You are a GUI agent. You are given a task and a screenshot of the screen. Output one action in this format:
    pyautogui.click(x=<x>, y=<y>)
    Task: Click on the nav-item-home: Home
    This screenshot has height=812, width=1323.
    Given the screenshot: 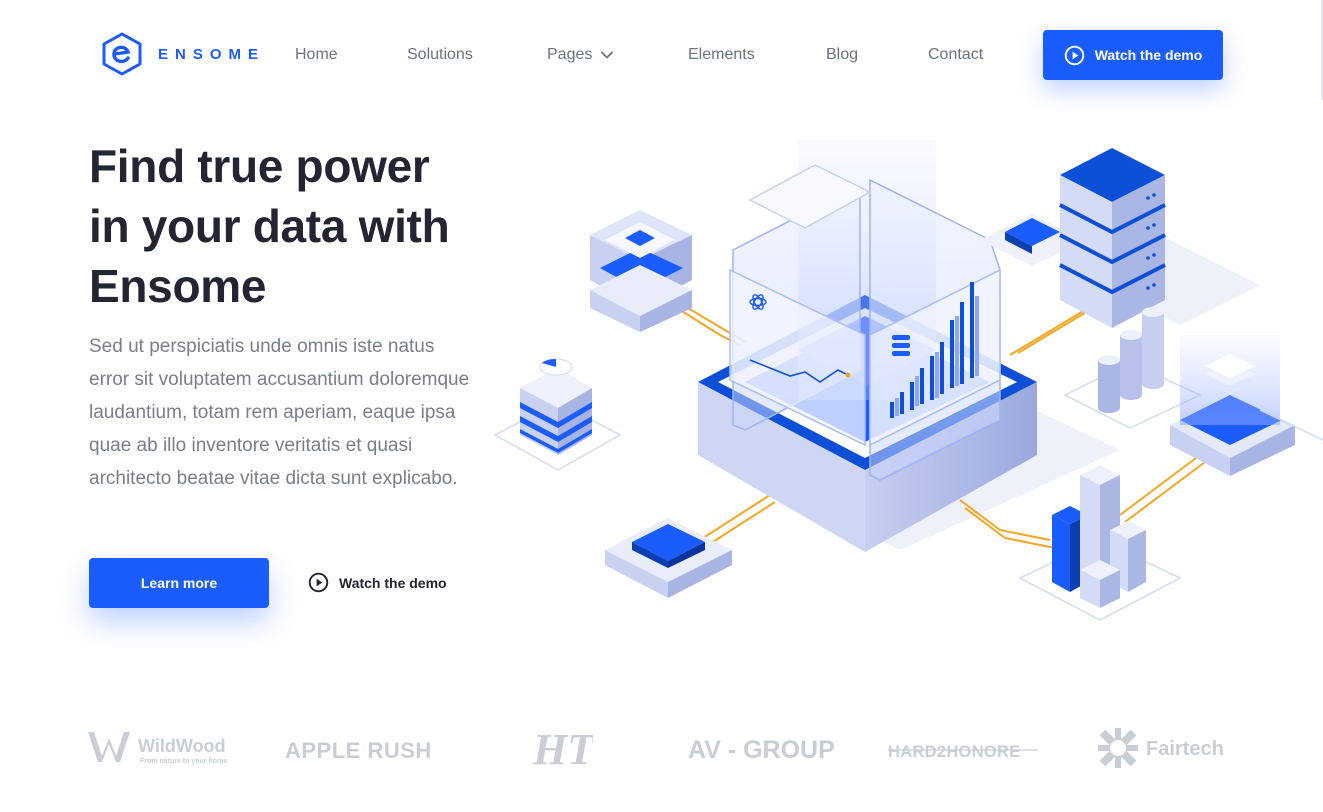 What is the action you would take?
    pyautogui.click(x=316, y=55)
    